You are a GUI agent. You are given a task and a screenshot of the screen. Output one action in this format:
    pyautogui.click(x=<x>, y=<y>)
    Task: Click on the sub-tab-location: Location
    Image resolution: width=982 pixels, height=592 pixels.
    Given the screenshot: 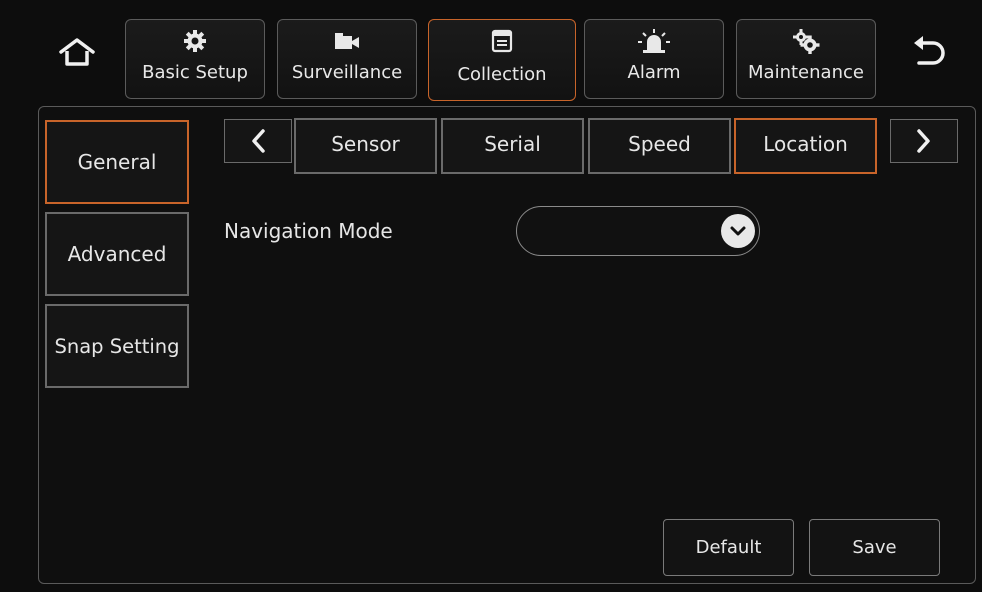 What is the action you would take?
    pyautogui.click(x=805, y=146)
    